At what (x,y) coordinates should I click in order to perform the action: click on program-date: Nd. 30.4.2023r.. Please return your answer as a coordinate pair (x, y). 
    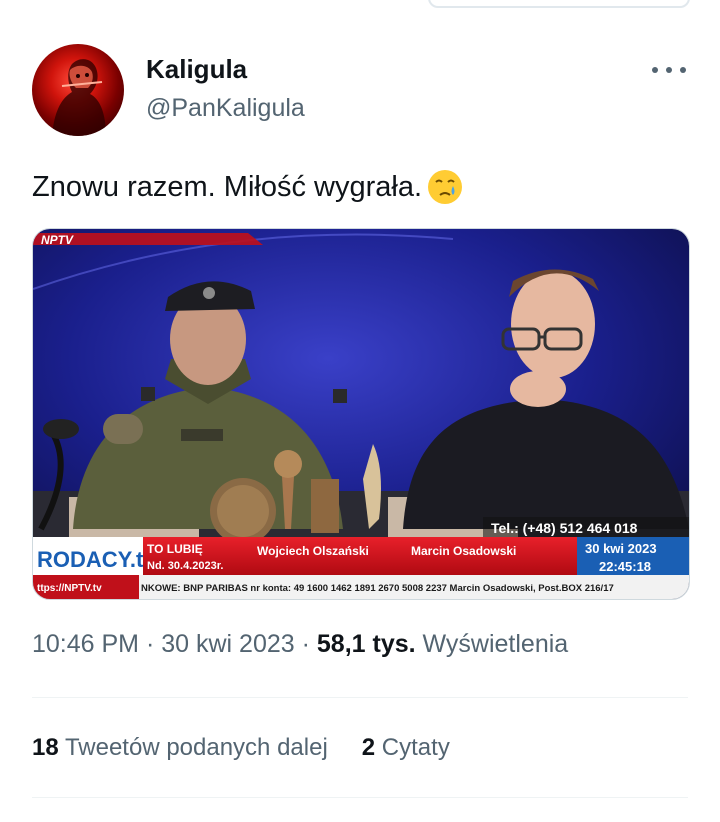
    Looking at the image, I should click on (185, 566).